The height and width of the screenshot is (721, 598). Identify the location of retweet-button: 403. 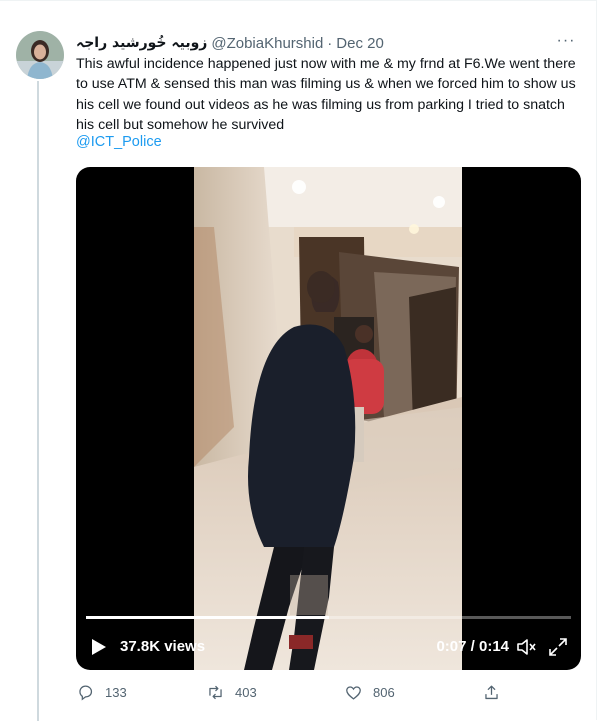
(231, 692).